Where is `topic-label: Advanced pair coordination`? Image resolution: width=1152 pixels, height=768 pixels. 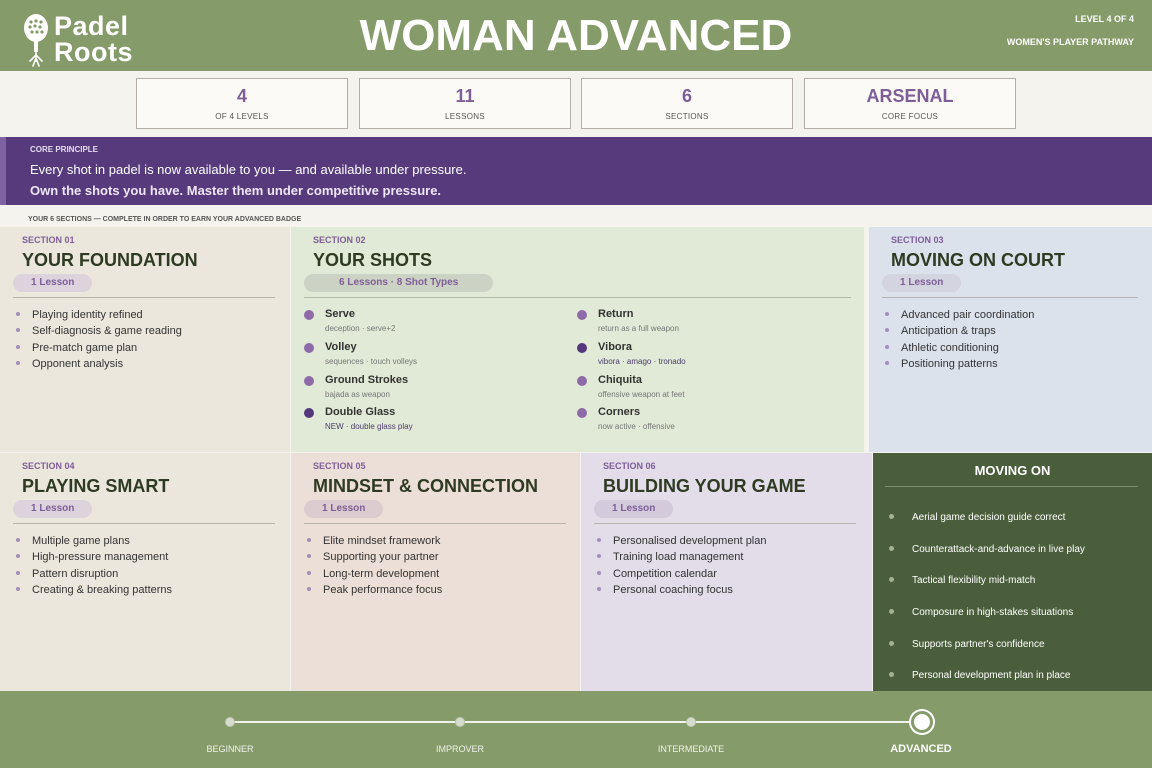
topic-label: Advanced pair coordination is located at coordinates (968, 315).